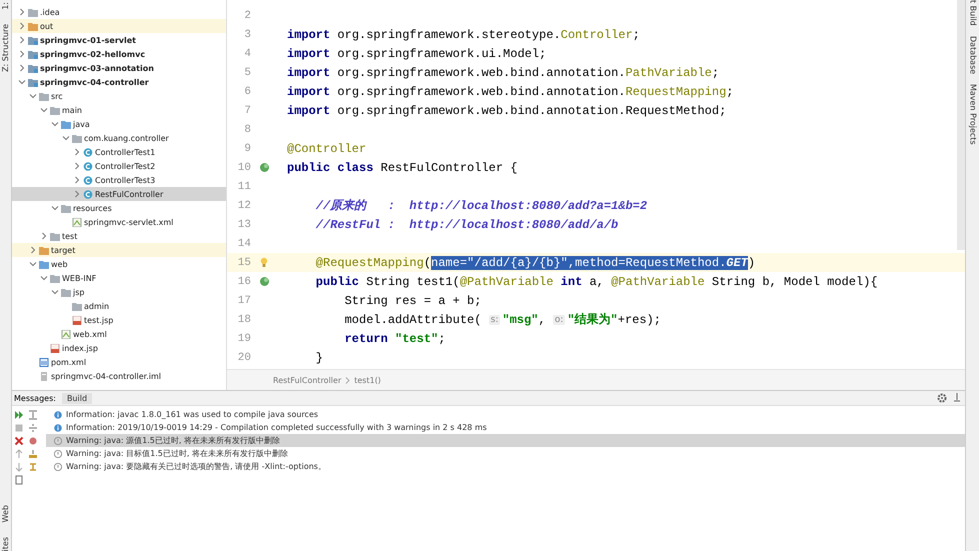 The height and width of the screenshot is (551, 979). Describe the element at coordinates (942, 398) in the screenshot. I see `settings-icon` at that location.